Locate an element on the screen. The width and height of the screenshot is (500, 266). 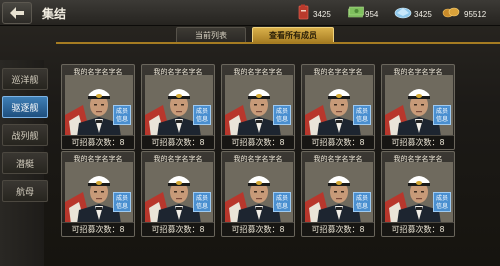
page-title: 集结 is located at coordinates (54, 14).